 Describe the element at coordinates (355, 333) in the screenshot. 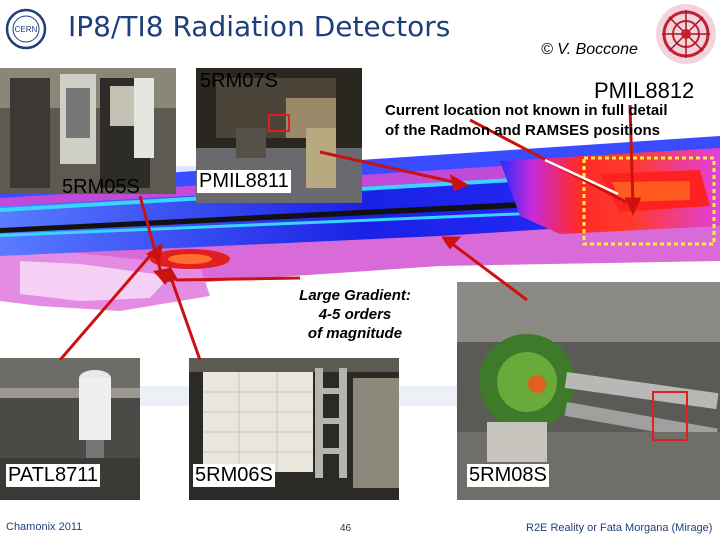

I see `gradient-line-3: of magnitude` at that location.